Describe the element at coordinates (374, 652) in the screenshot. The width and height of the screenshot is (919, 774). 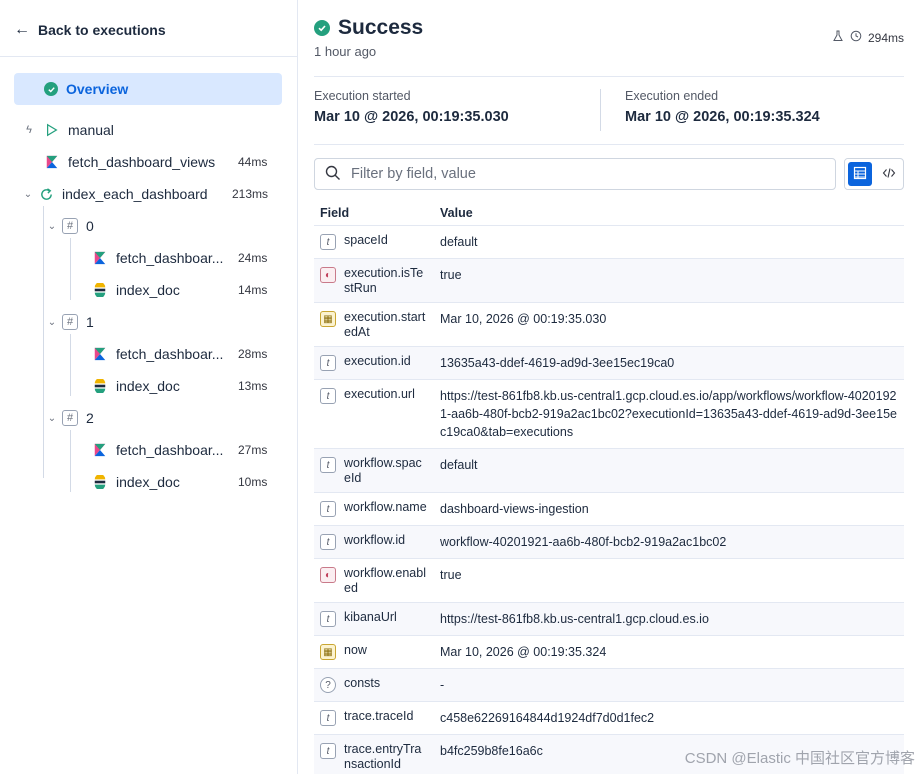
I see `field-cell: ▦ now` at that location.